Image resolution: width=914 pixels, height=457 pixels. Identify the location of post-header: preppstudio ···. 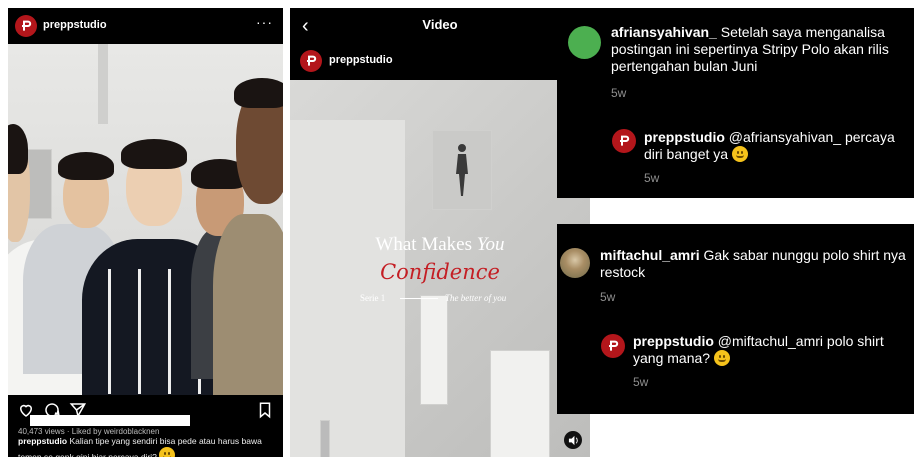
(145, 26).